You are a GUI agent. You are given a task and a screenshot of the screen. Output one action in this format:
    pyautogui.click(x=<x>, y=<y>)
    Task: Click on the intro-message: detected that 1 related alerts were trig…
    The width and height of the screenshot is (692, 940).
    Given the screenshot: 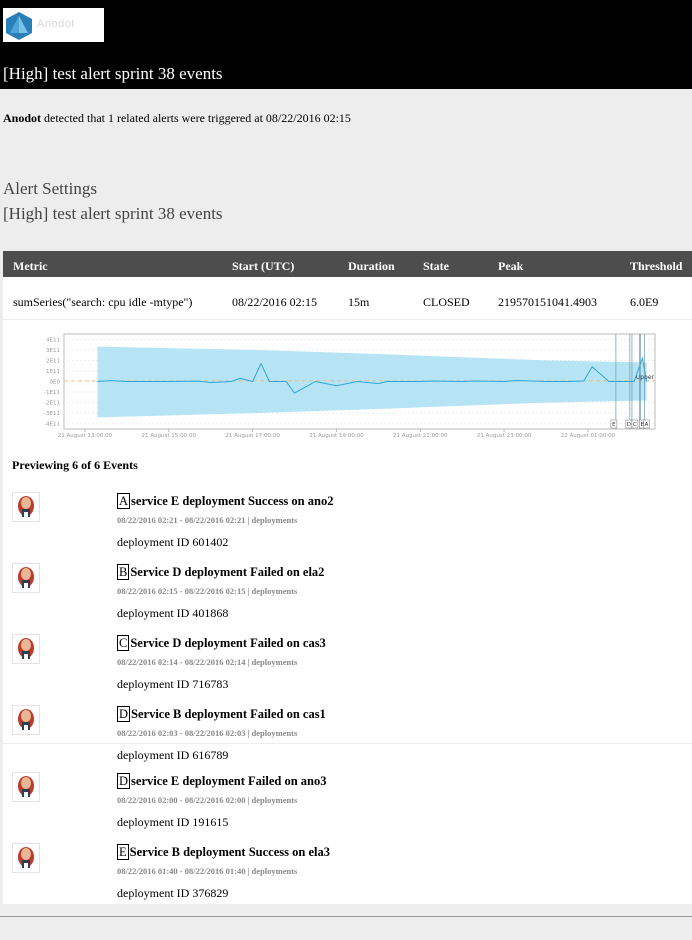 What is the action you would take?
    pyautogui.click(x=196, y=118)
    